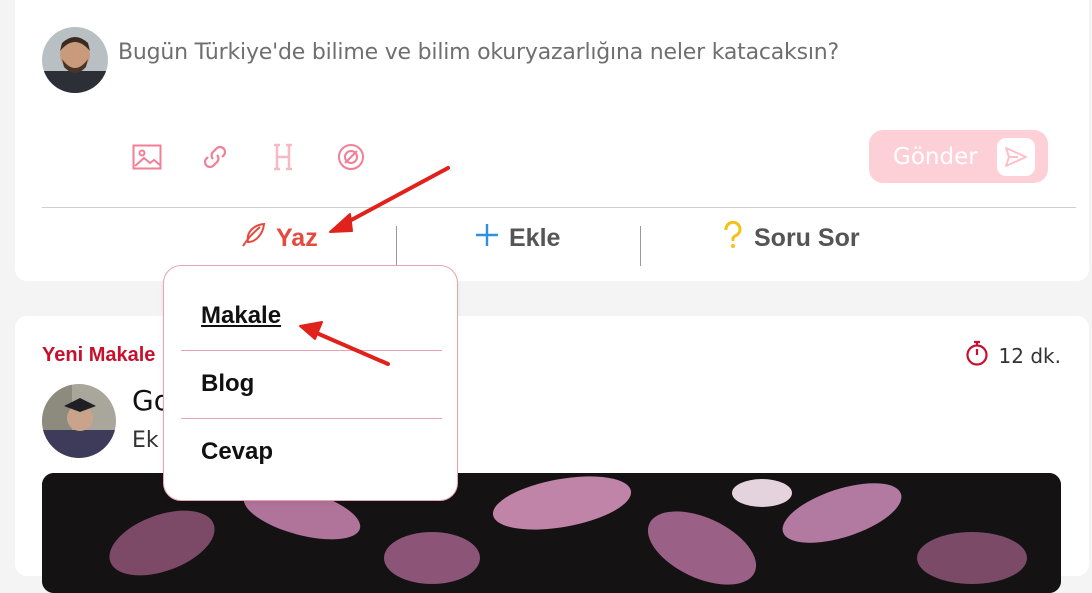 The width and height of the screenshot is (1092, 593). I want to click on send-label: Gönder, so click(935, 156).